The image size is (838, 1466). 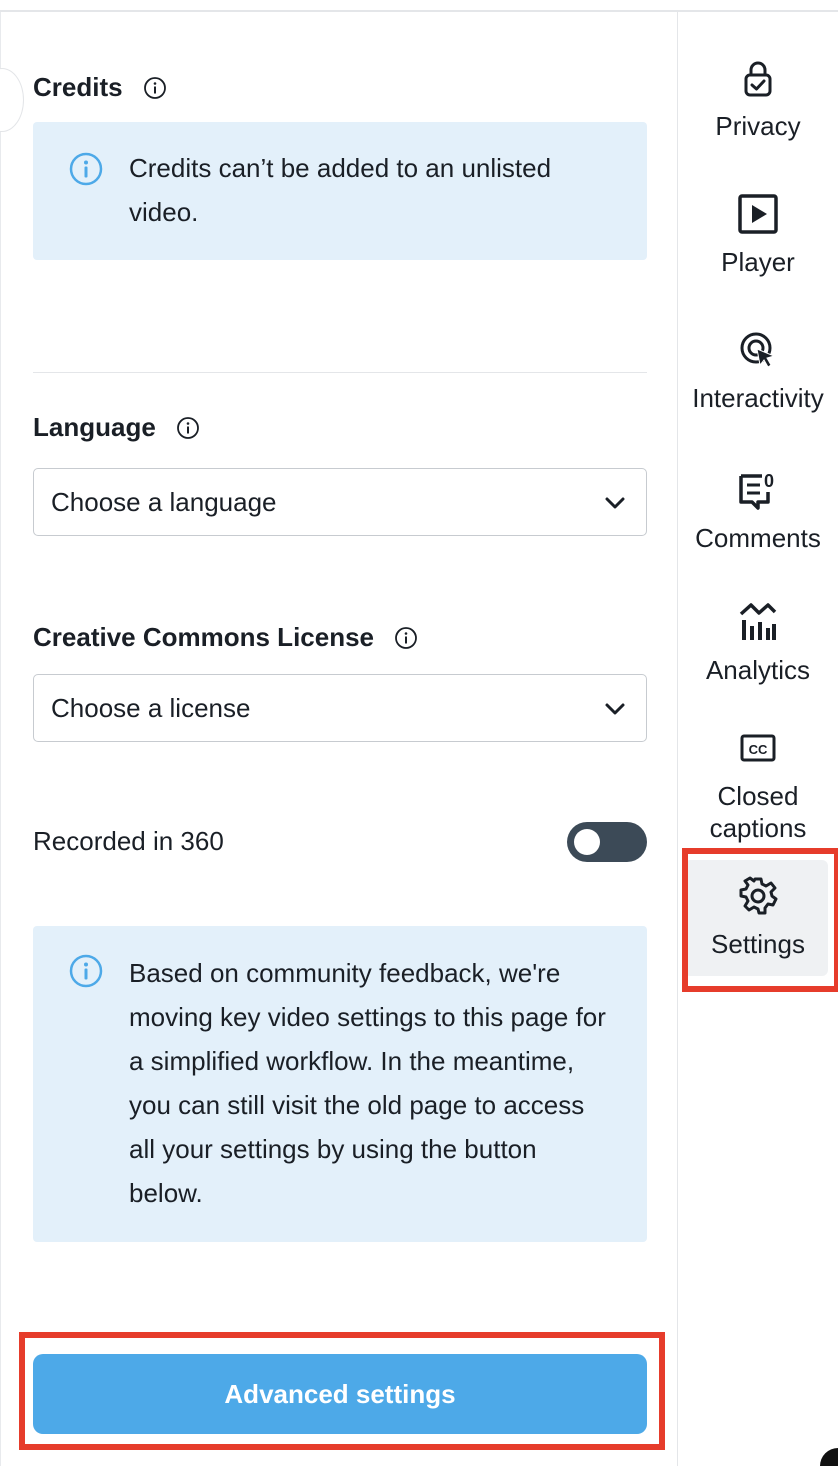 I want to click on comments-badge: 0, so click(x=769, y=481).